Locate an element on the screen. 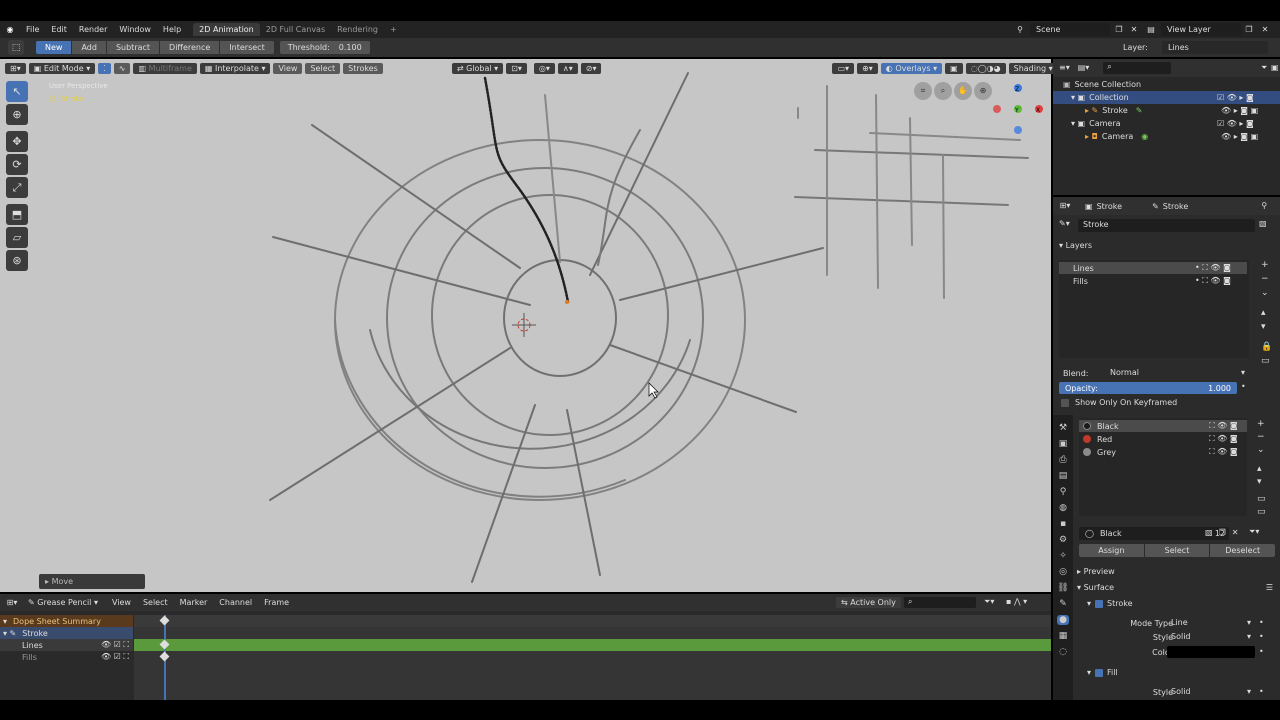  channel-stroke: ▾ ✎ Stroke is located at coordinates (66, 633).